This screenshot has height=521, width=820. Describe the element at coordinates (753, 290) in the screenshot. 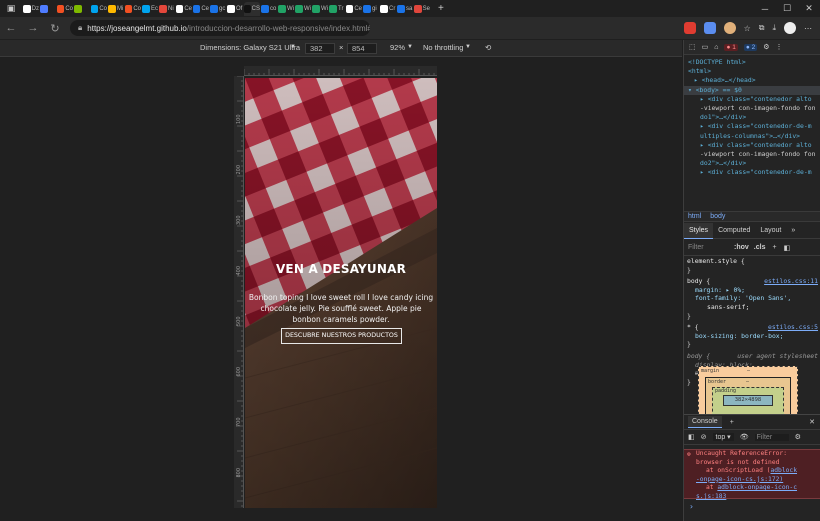

I see `style-declaration: margin: ▸ 0%;` at that location.